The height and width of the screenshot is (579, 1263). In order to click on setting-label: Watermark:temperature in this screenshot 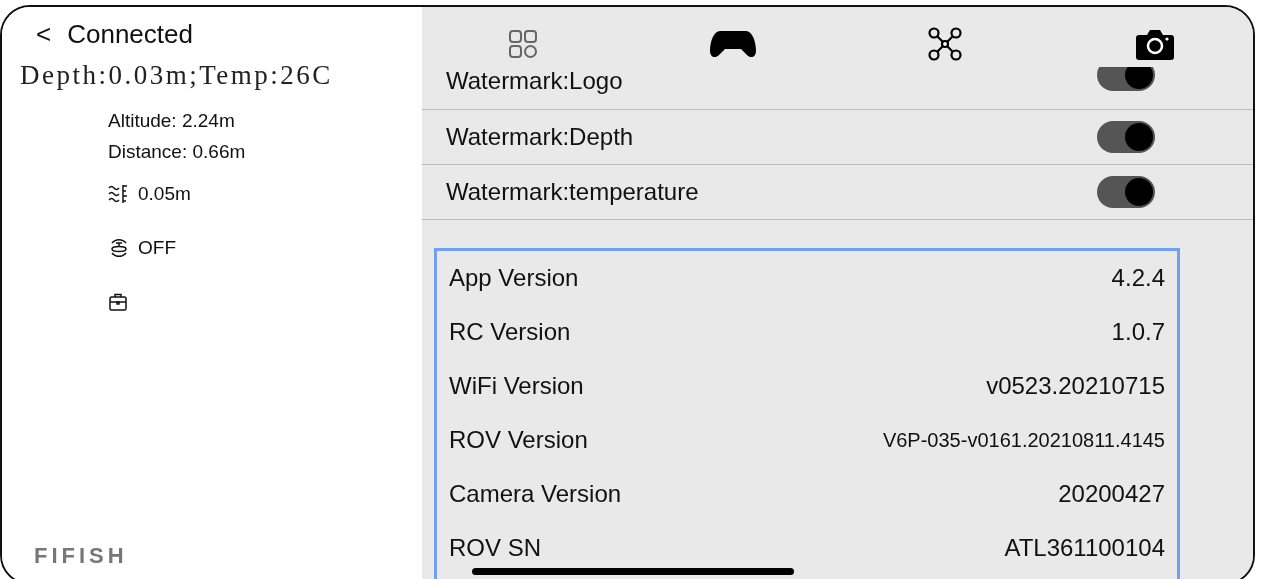, I will do `click(572, 192)`.